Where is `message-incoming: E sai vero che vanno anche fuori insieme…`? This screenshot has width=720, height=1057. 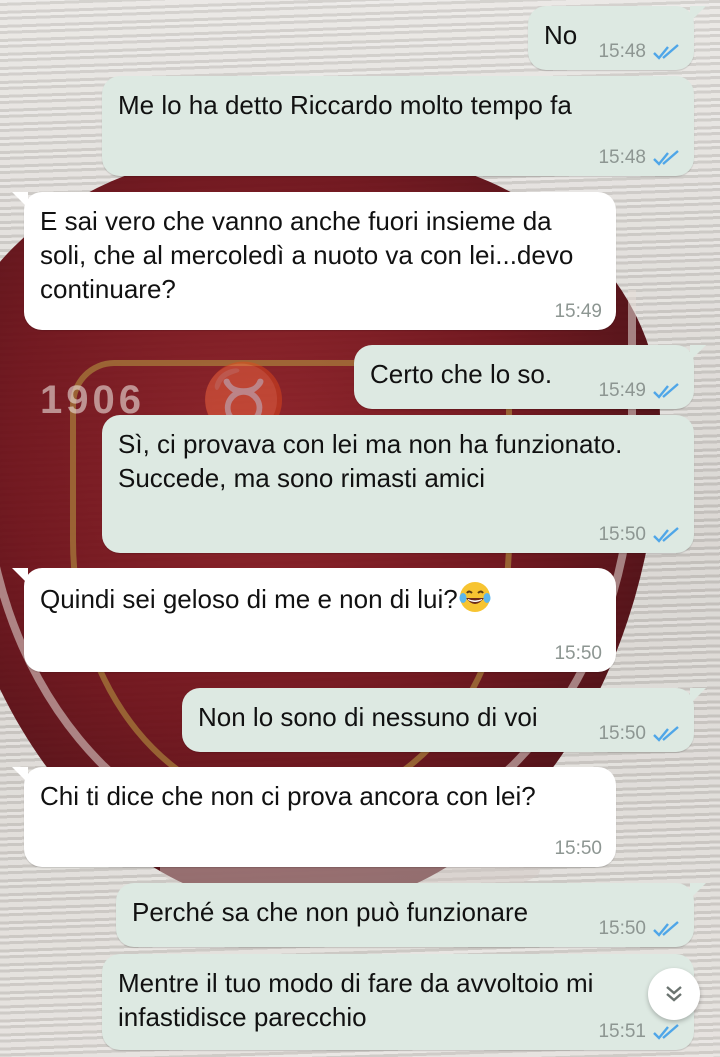
message-incoming: E sai vero che vanno anche fuori insieme… is located at coordinates (314, 261).